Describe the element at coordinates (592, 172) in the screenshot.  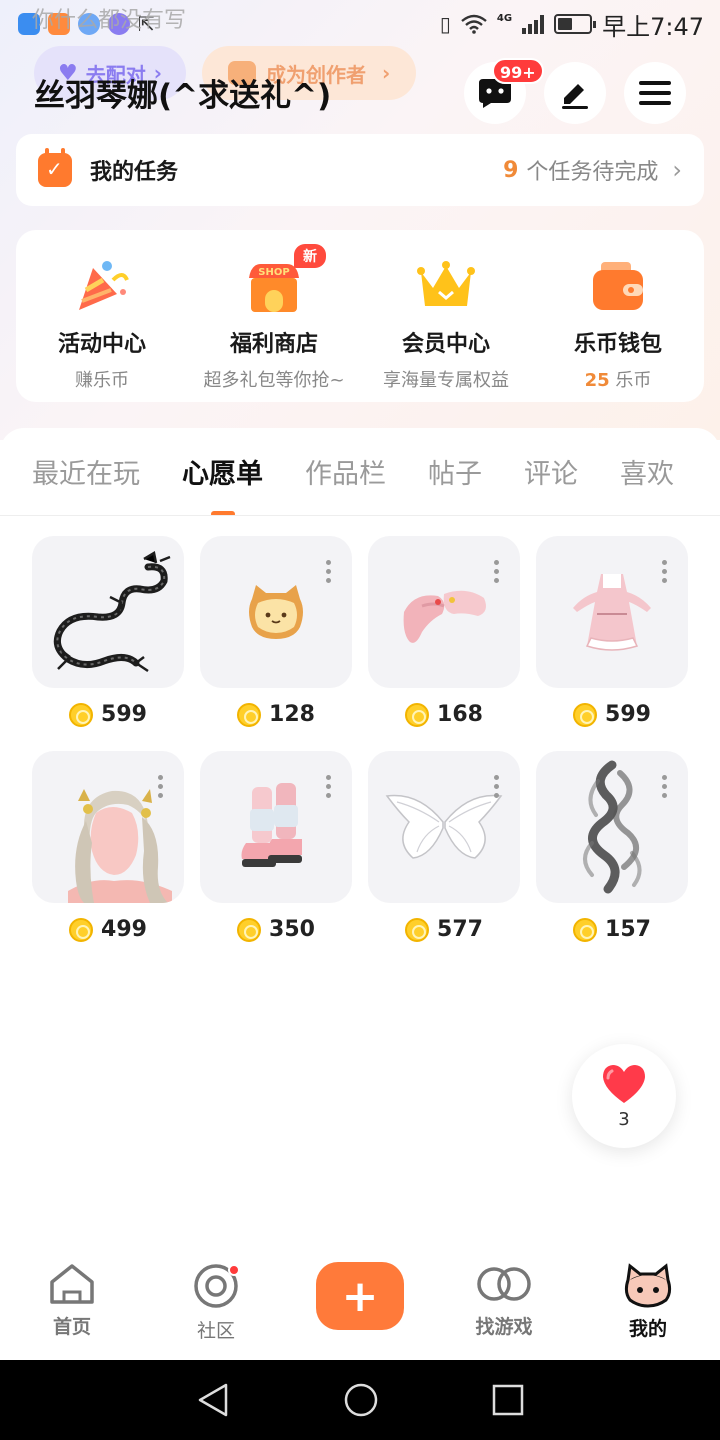
I see `pending-task-text: 个任务待完成` at that location.